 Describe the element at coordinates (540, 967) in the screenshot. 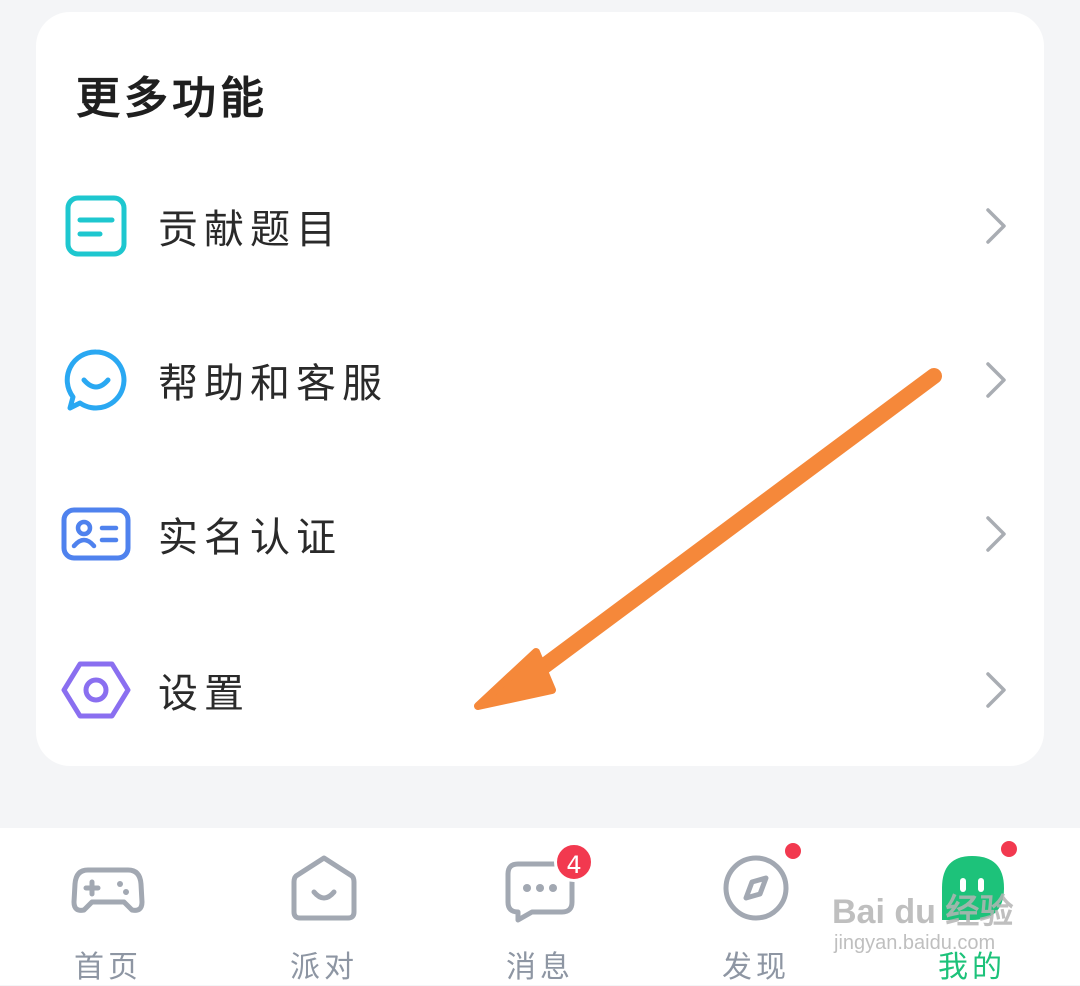

I see `tab-label: 消息` at that location.